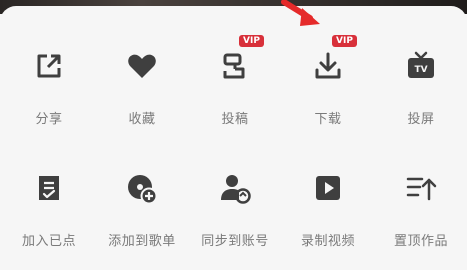 The height and width of the screenshot is (270, 467). What do you see at coordinates (328, 216) in the screenshot?
I see `record-video-button: 录制视频` at bounding box center [328, 216].